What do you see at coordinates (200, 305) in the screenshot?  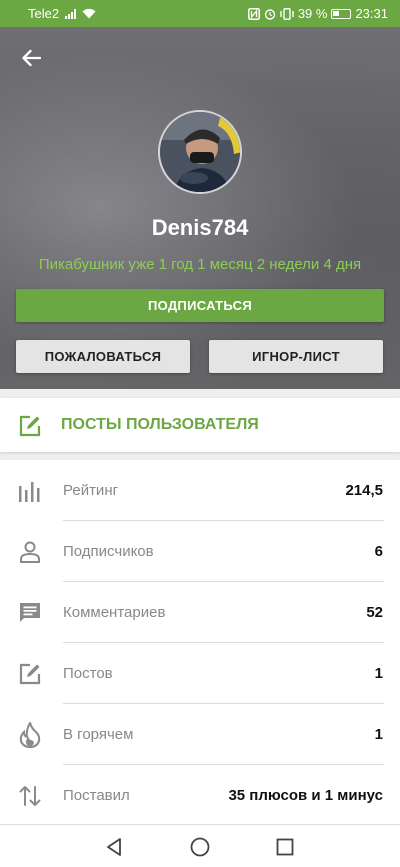 I see `subscribe-button: ПОДПИСАТЬСЯ` at bounding box center [200, 305].